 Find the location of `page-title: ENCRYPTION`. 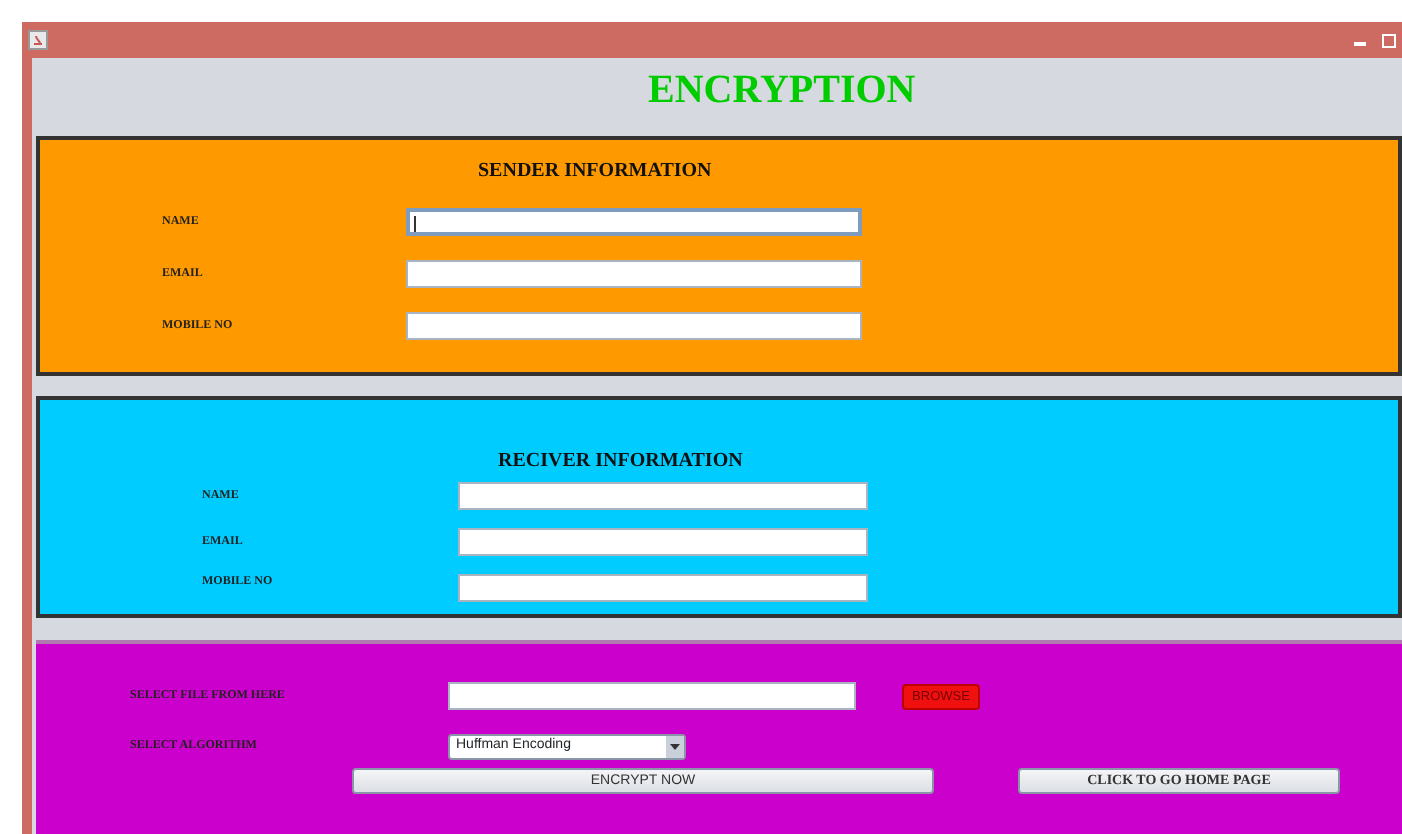

page-title: ENCRYPTION is located at coordinates (782, 90).